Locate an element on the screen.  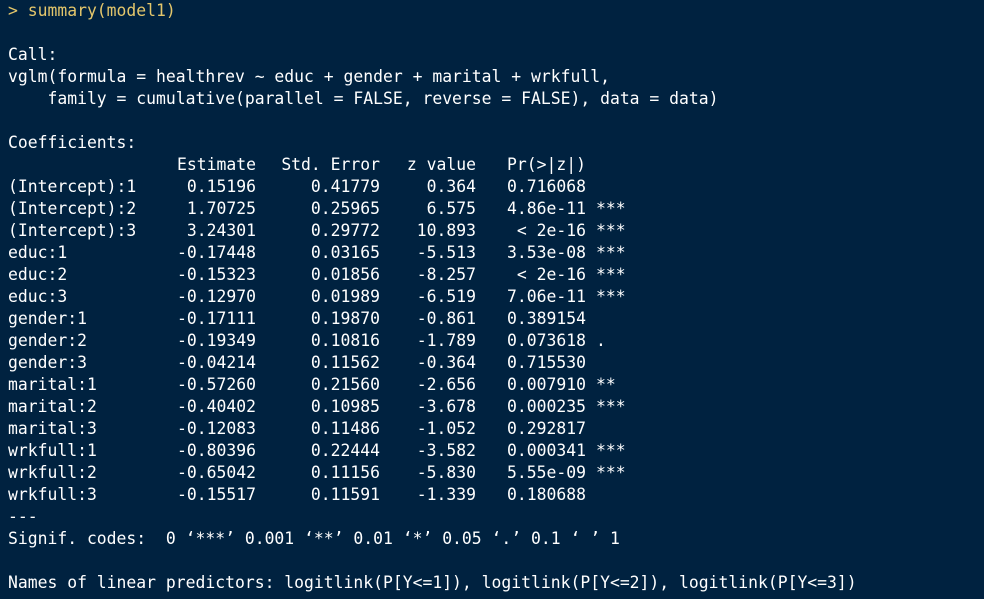
p-value-cell: 0.000341 is located at coordinates (546, 450).